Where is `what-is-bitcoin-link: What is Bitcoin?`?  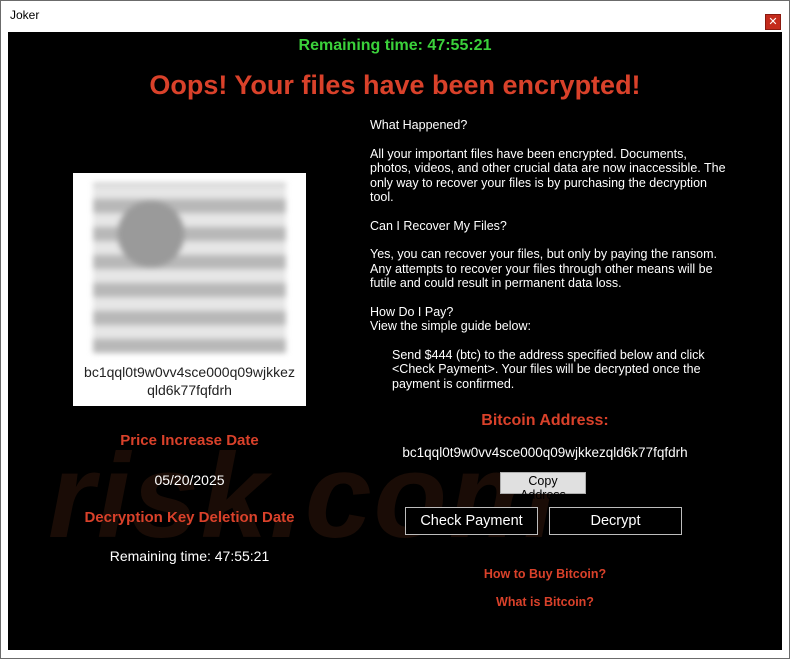 what-is-bitcoin-link: What is Bitcoin? is located at coordinates (545, 602).